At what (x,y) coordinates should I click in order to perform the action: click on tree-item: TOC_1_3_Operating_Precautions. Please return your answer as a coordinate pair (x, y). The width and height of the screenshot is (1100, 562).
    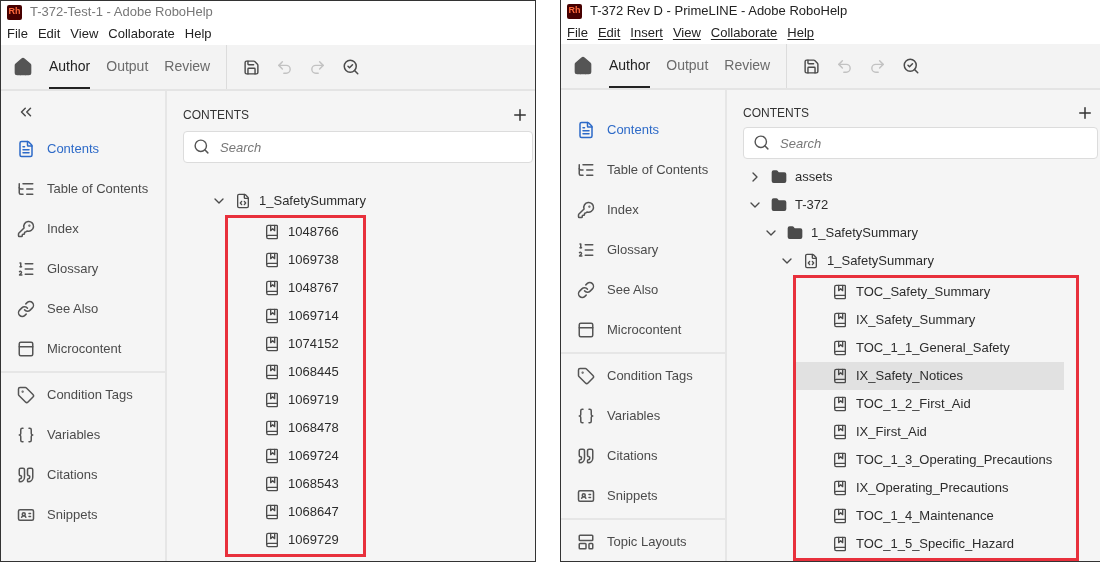
    Looking at the image, I should click on (930, 460).